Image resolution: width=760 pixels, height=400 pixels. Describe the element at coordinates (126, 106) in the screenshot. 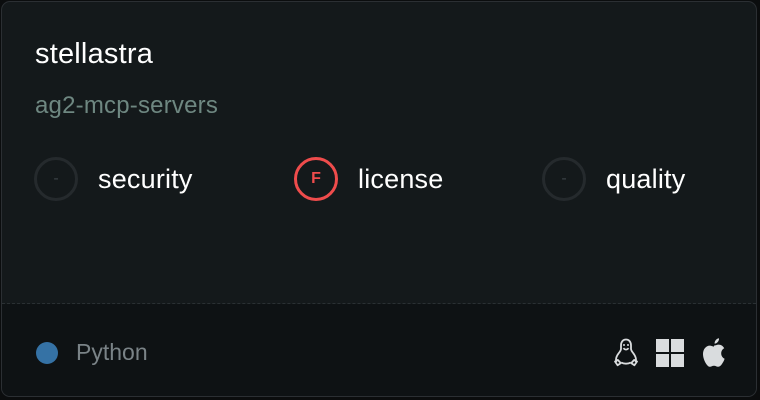

I see `repo-name: ag2-mcp-servers` at that location.